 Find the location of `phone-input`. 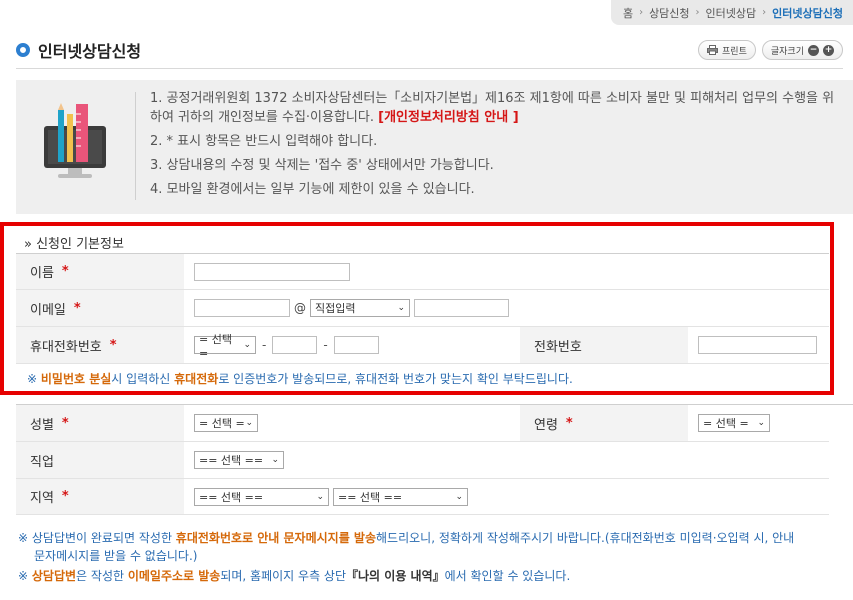

phone-input is located at coordinates (757, 345).